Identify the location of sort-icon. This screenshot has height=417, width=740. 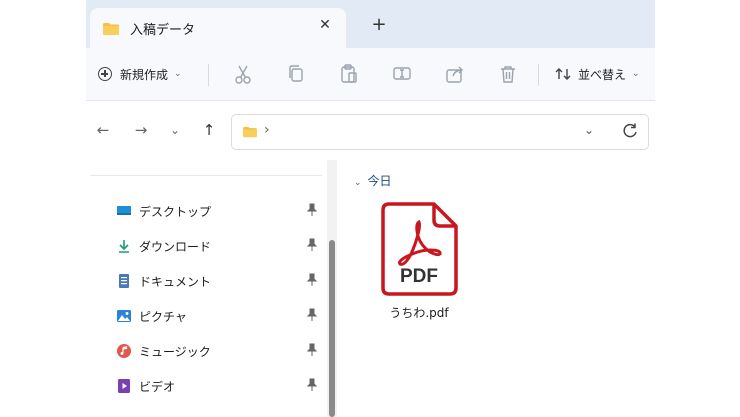
(563, 74).